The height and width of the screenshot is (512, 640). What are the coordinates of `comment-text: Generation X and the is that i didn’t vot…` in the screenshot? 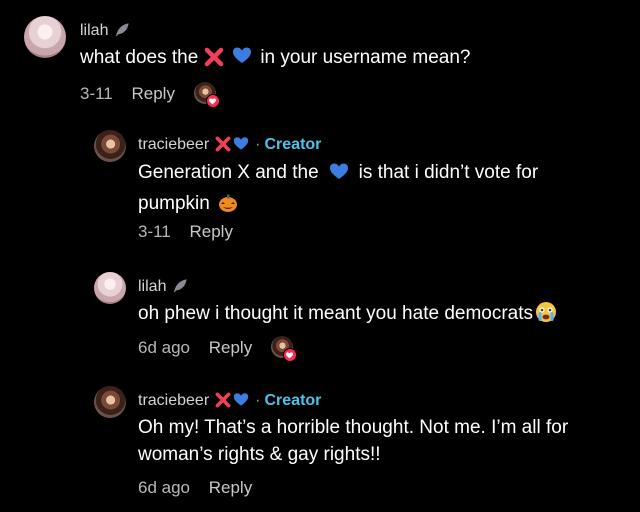 It's located at (378, 190).